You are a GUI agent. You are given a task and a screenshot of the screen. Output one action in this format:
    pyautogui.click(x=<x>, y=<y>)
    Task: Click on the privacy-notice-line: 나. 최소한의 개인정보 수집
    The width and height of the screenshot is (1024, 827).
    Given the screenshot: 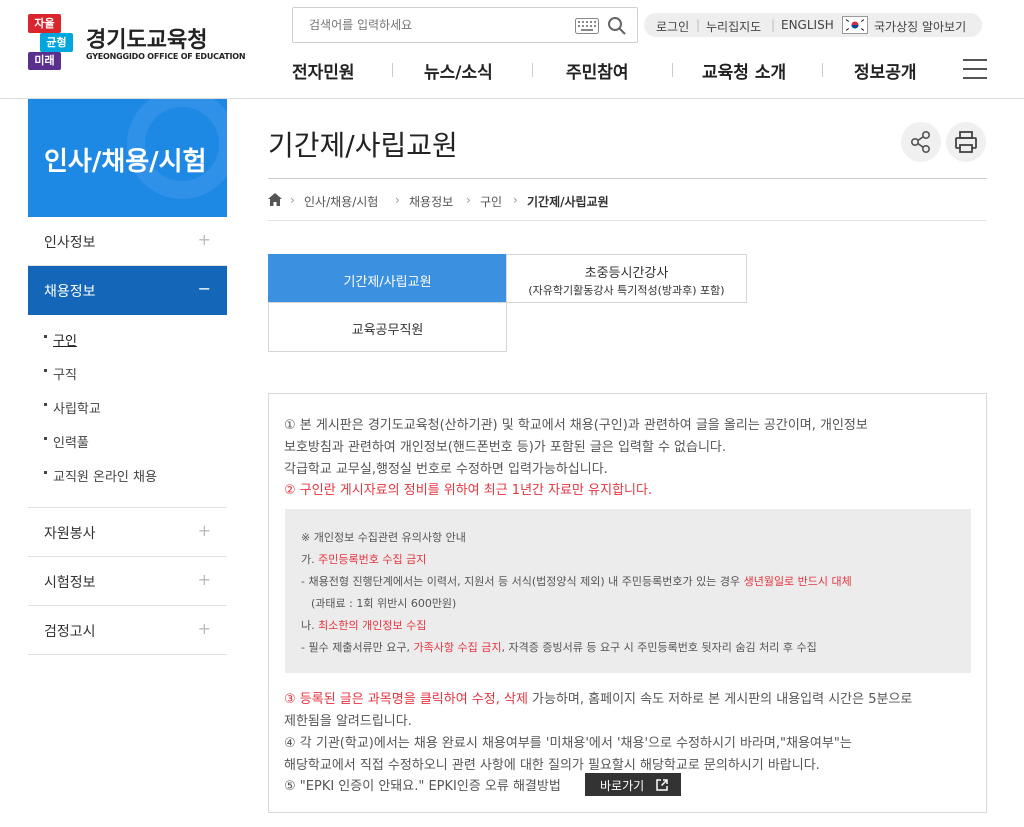 What is the action you would take?
    pyautogui.click(x=363, y=625)
    